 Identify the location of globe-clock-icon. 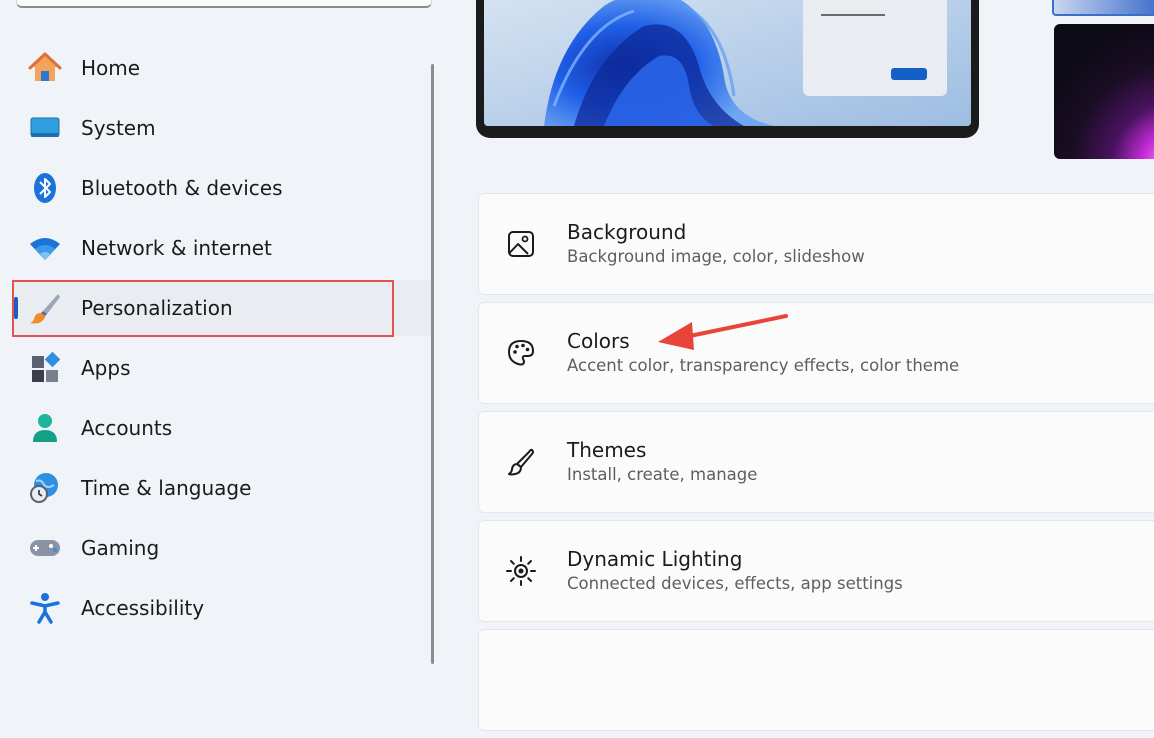
(45, 488).